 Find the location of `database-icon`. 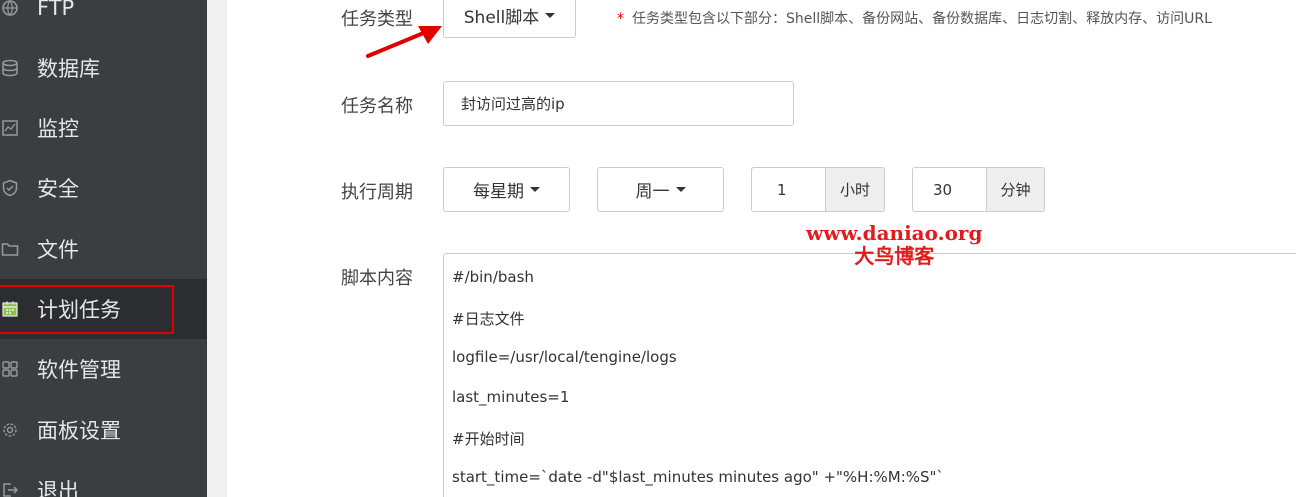

database-icon is located at coordinates (10, 68).